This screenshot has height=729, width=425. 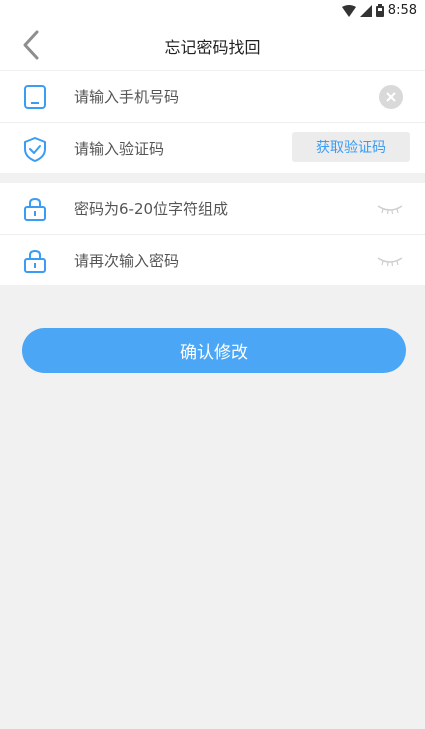 I want to click on password-row: 密码为6-20位字符组成, so click(x=212, y=208).